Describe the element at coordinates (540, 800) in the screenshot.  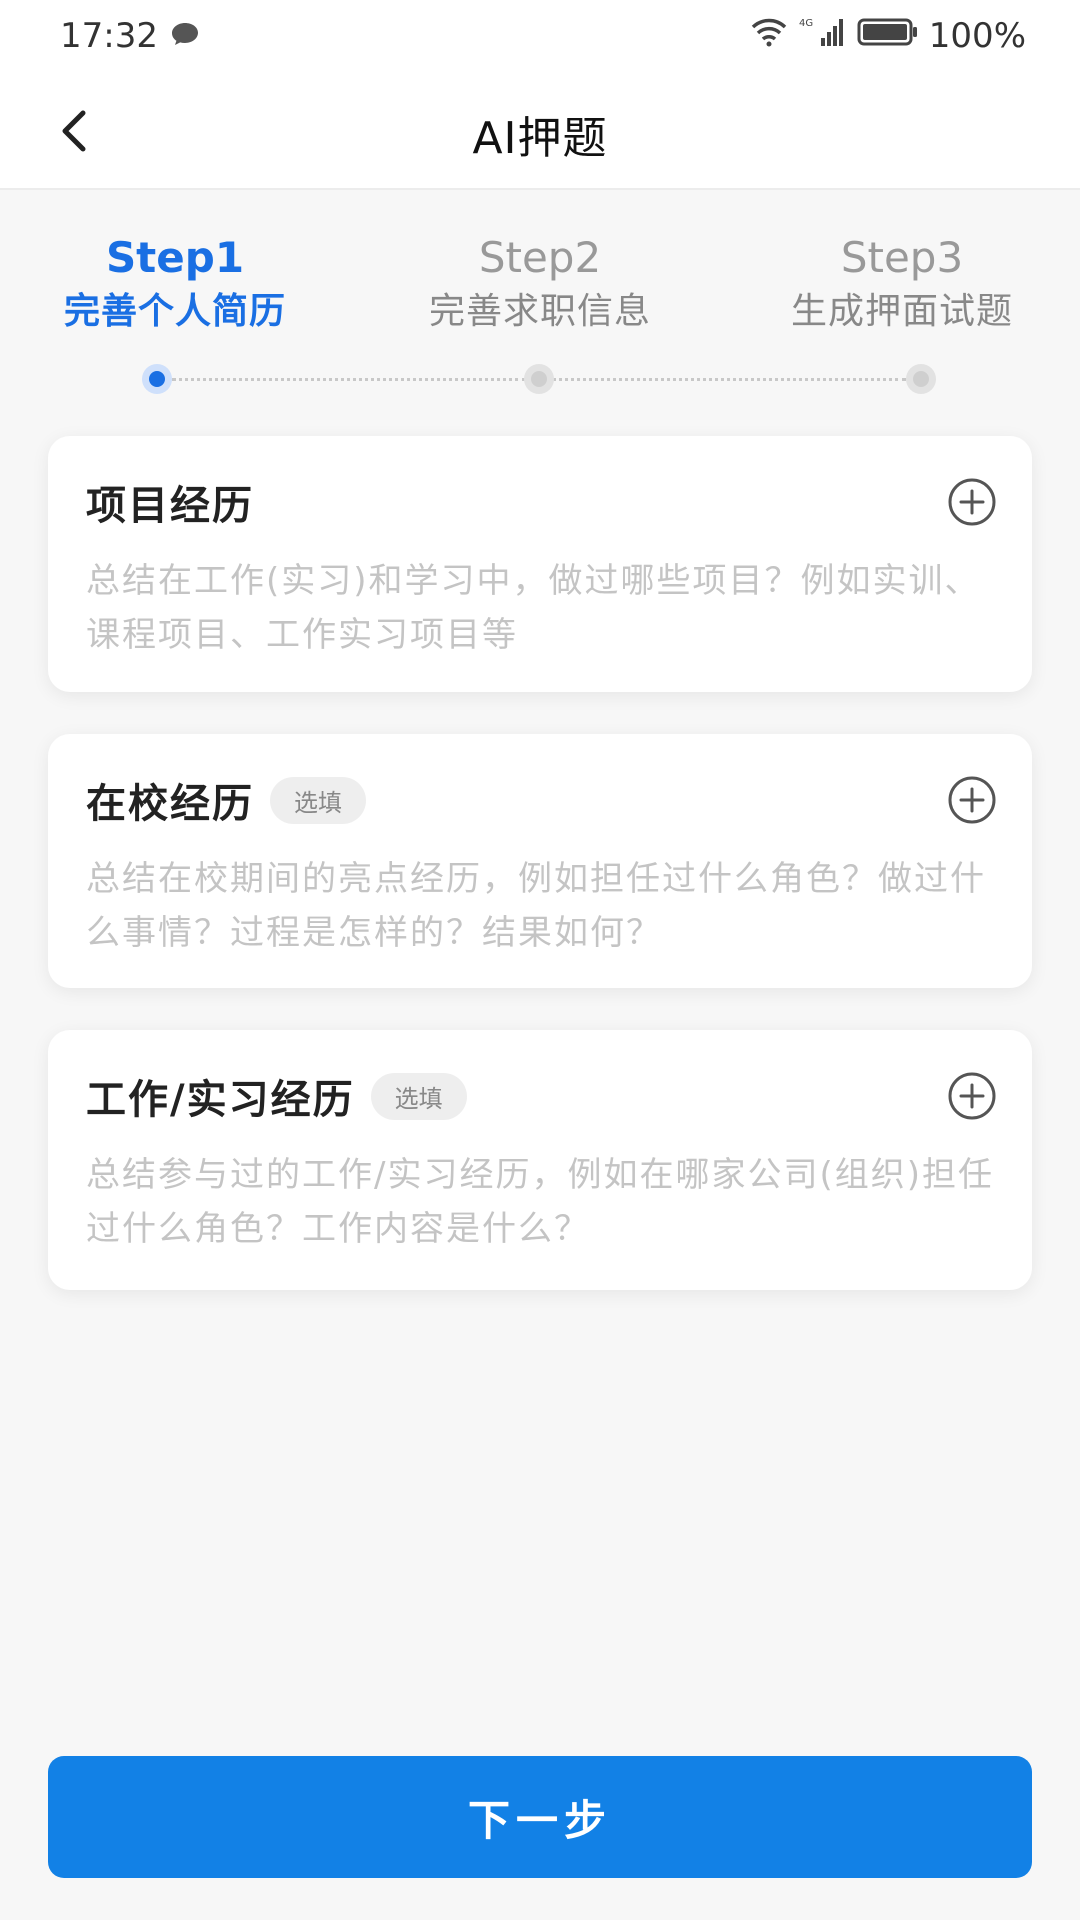
I see `card-header: 在校经历 选填` at that location.